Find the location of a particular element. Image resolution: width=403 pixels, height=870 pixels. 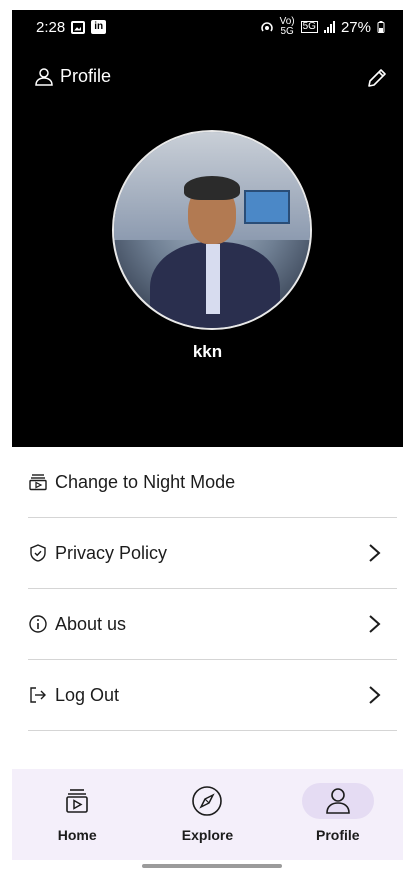

nav-item-home: Home is located at coordinates (77, 813).